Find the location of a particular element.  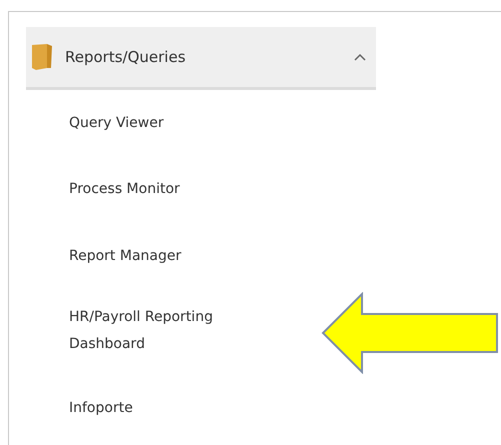

menu-link: Infoporte is located at coordinates (169, 408).